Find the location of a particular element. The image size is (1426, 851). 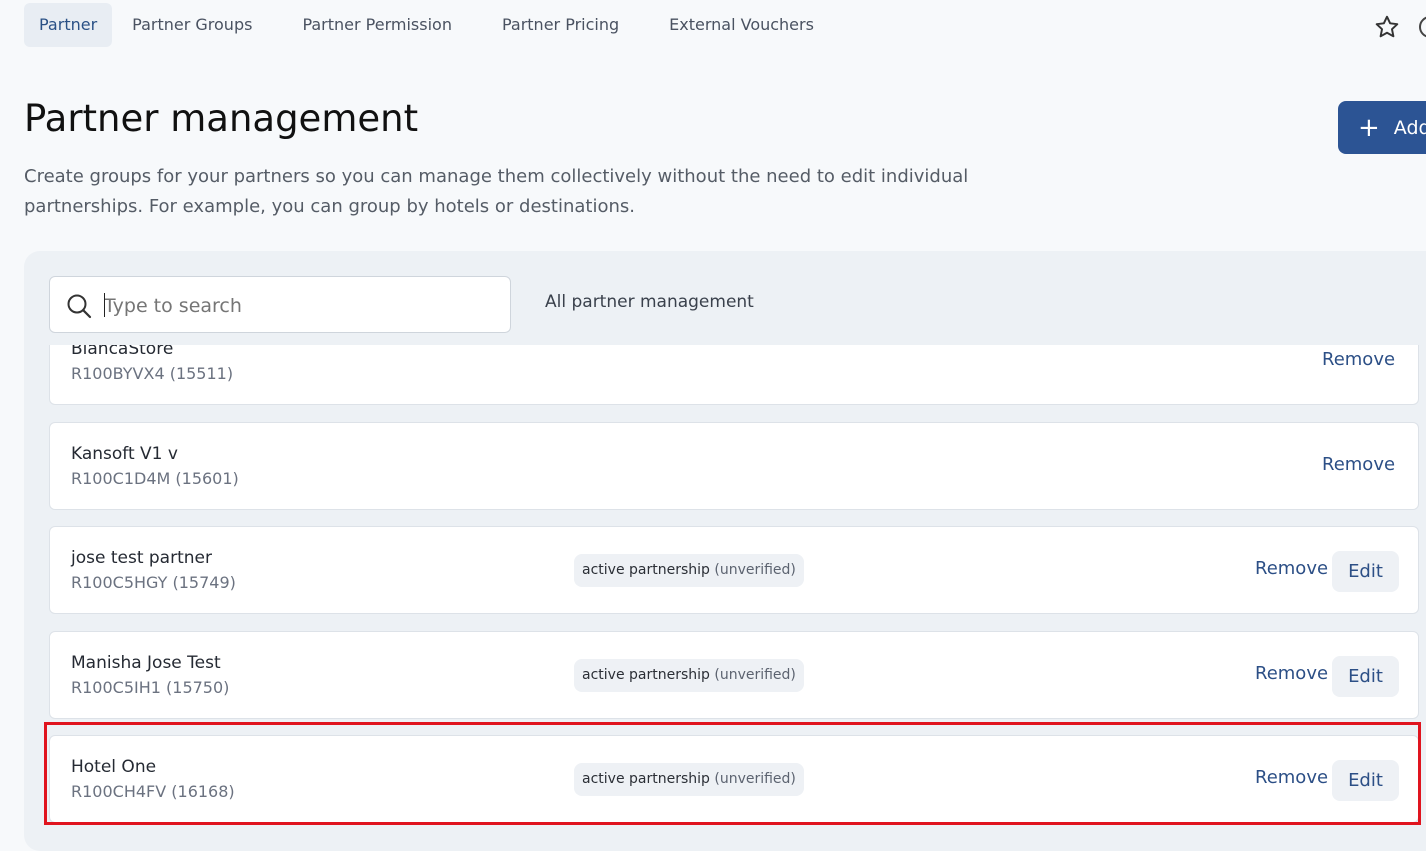

tab-external-vouchers: External Vouchers is located at coordinates (741, 25).